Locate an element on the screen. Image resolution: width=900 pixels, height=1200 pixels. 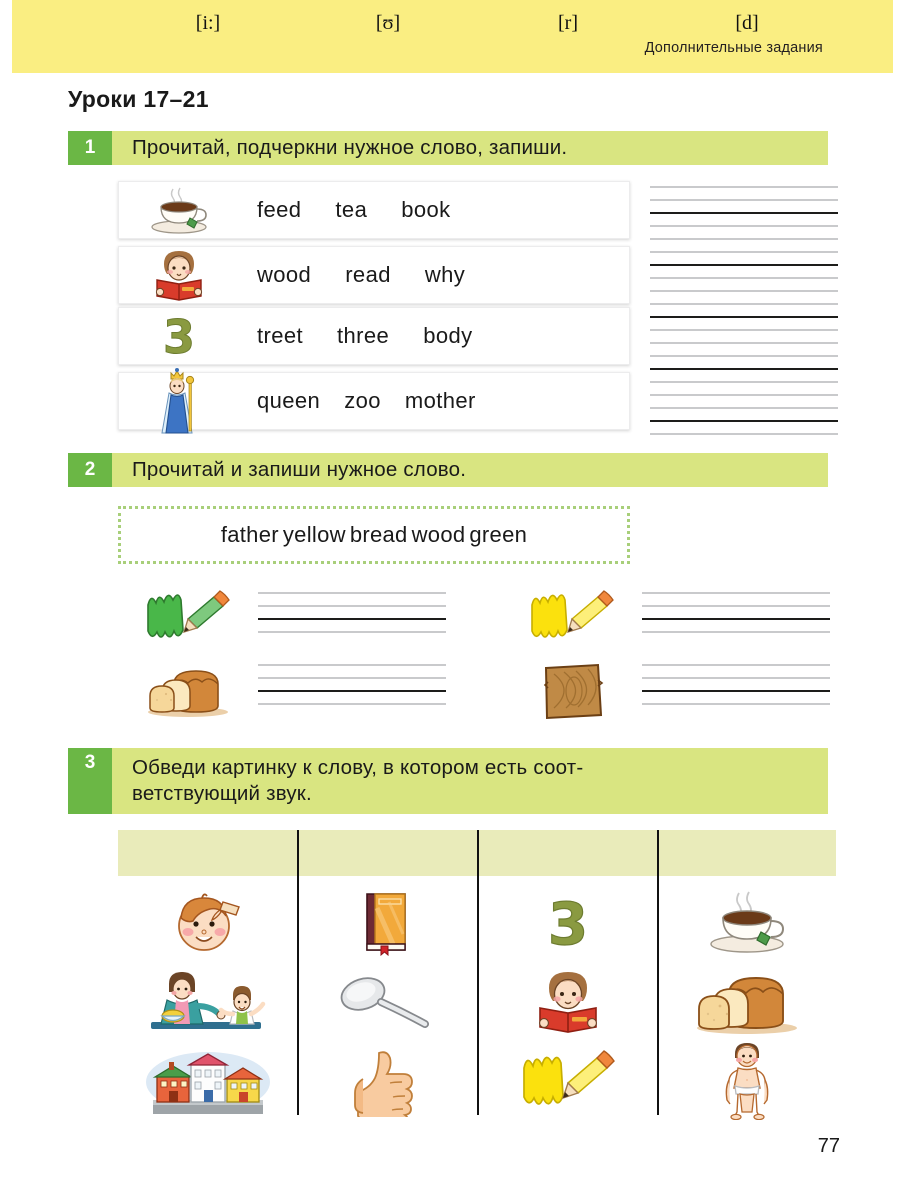
task-3-instruction-line2: ветствующий звук. is located at coordinates (222, 793).